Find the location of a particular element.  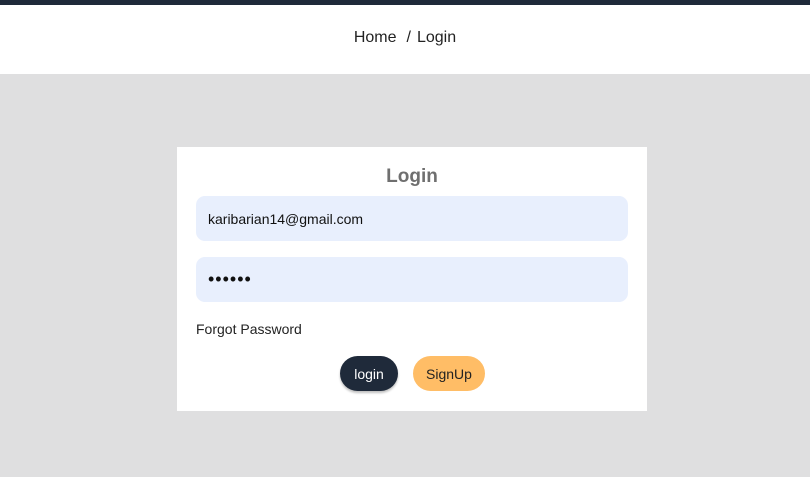

breadcrumb-home-link: Home is located at coordinates (375, 38).